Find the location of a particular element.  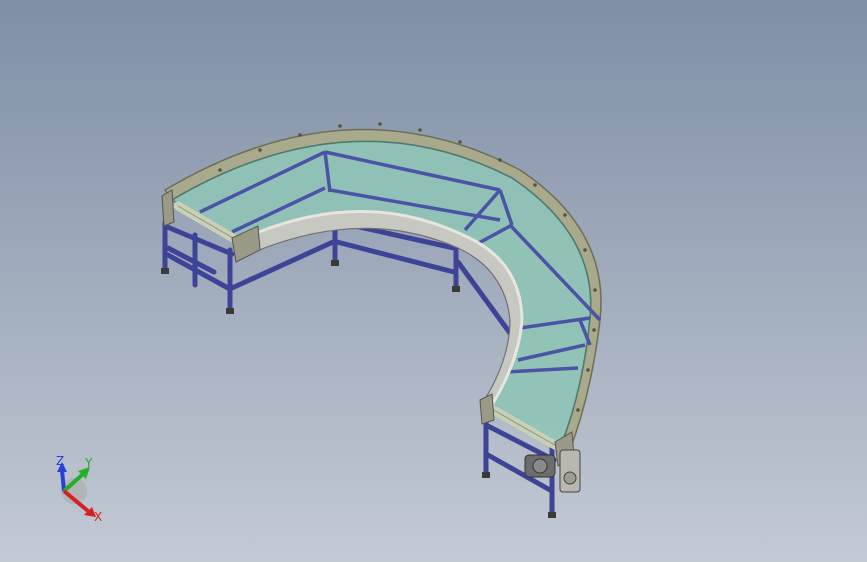

z-axis-label: Z is located at coordinates (60, 461).